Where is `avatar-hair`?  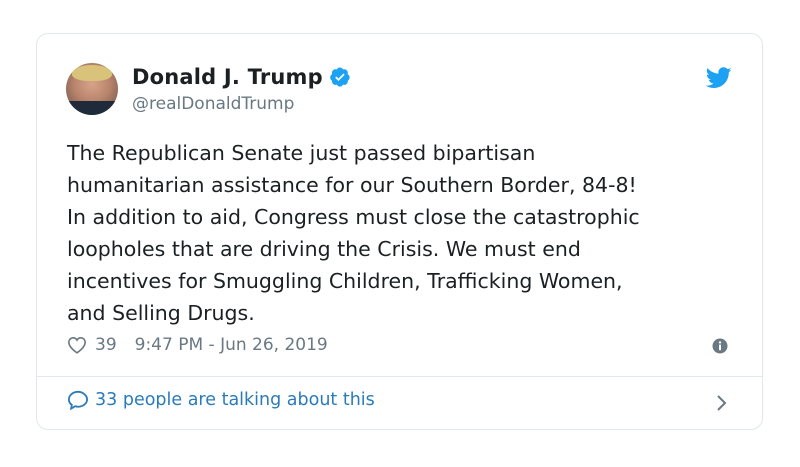
avatar-hair is located at coordinates (92, 73).